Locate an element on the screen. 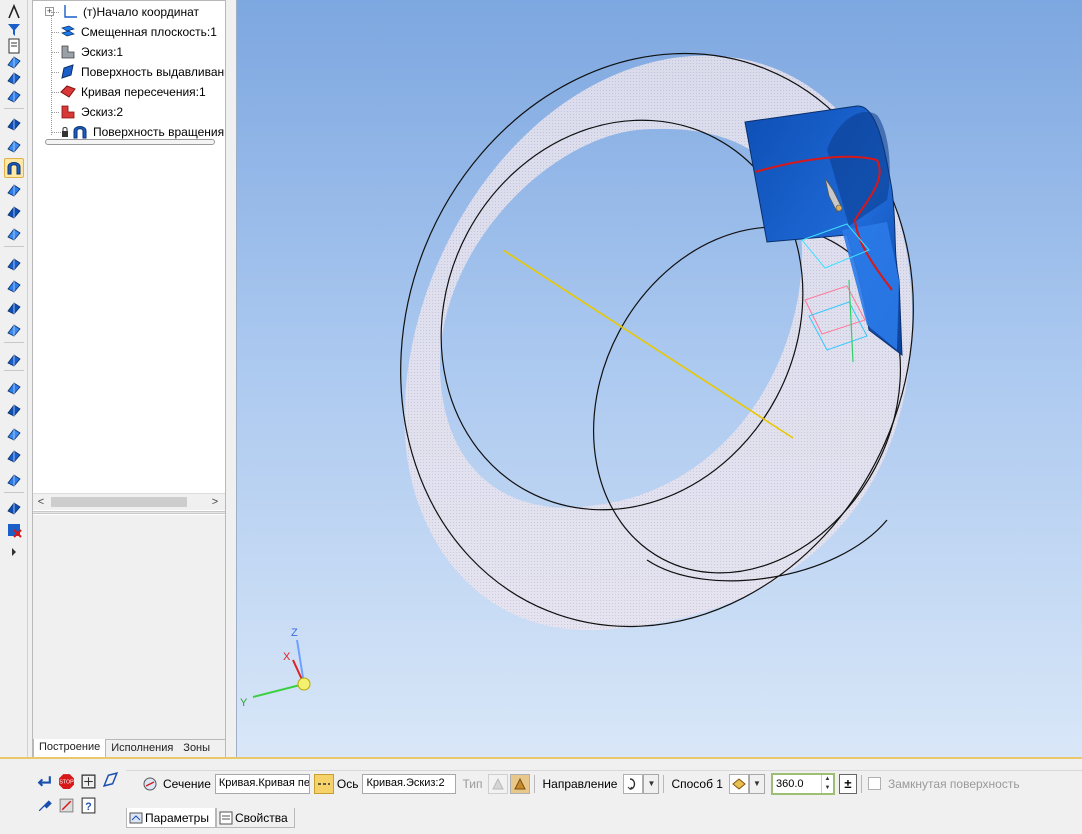 Image resolution: width=1082 pixels, height=834 pixels. zoom-frame-icon is located at coordinates (88, 781).